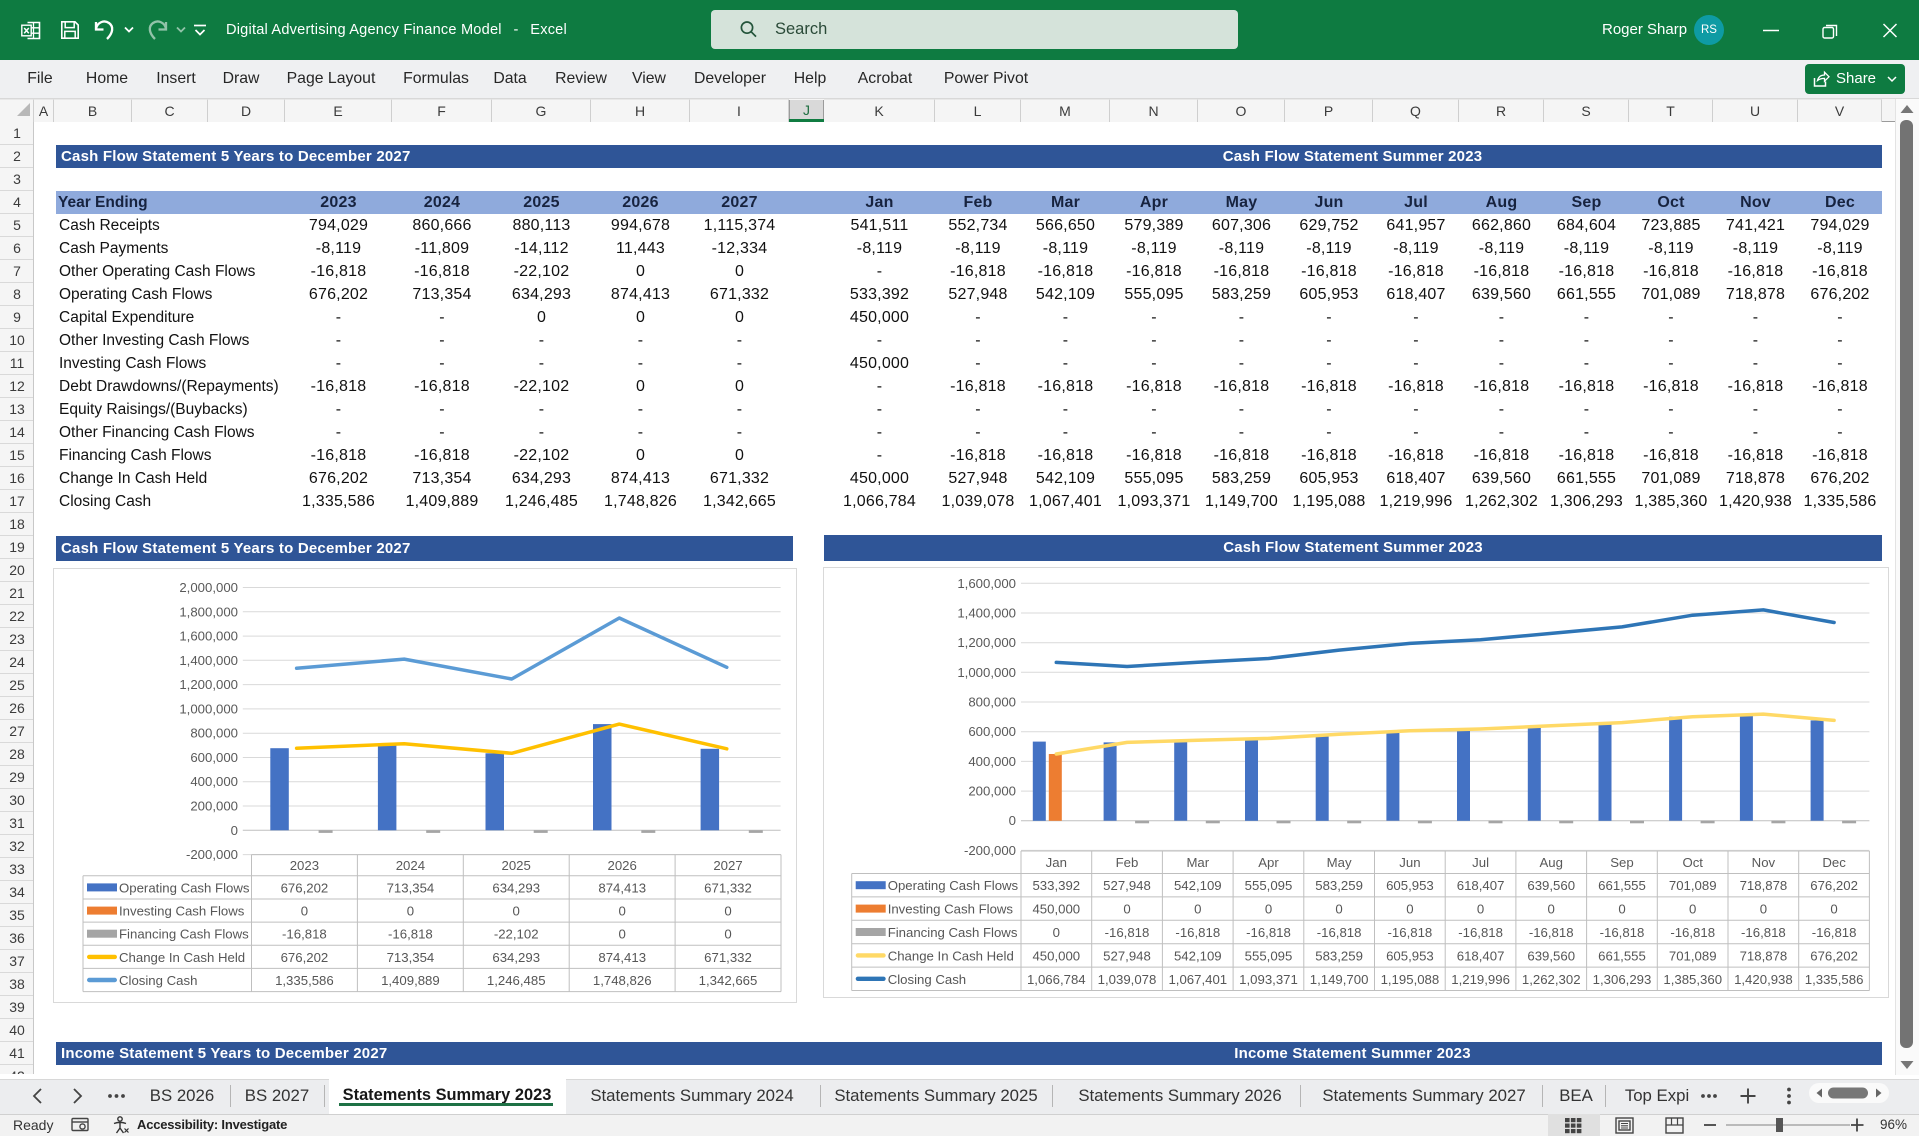 The height and width of the screenshot is (1136, 1919). Describe the element at coordinates (214, 757) in the screenshot. I see `svg-text: 600,000` at that location.